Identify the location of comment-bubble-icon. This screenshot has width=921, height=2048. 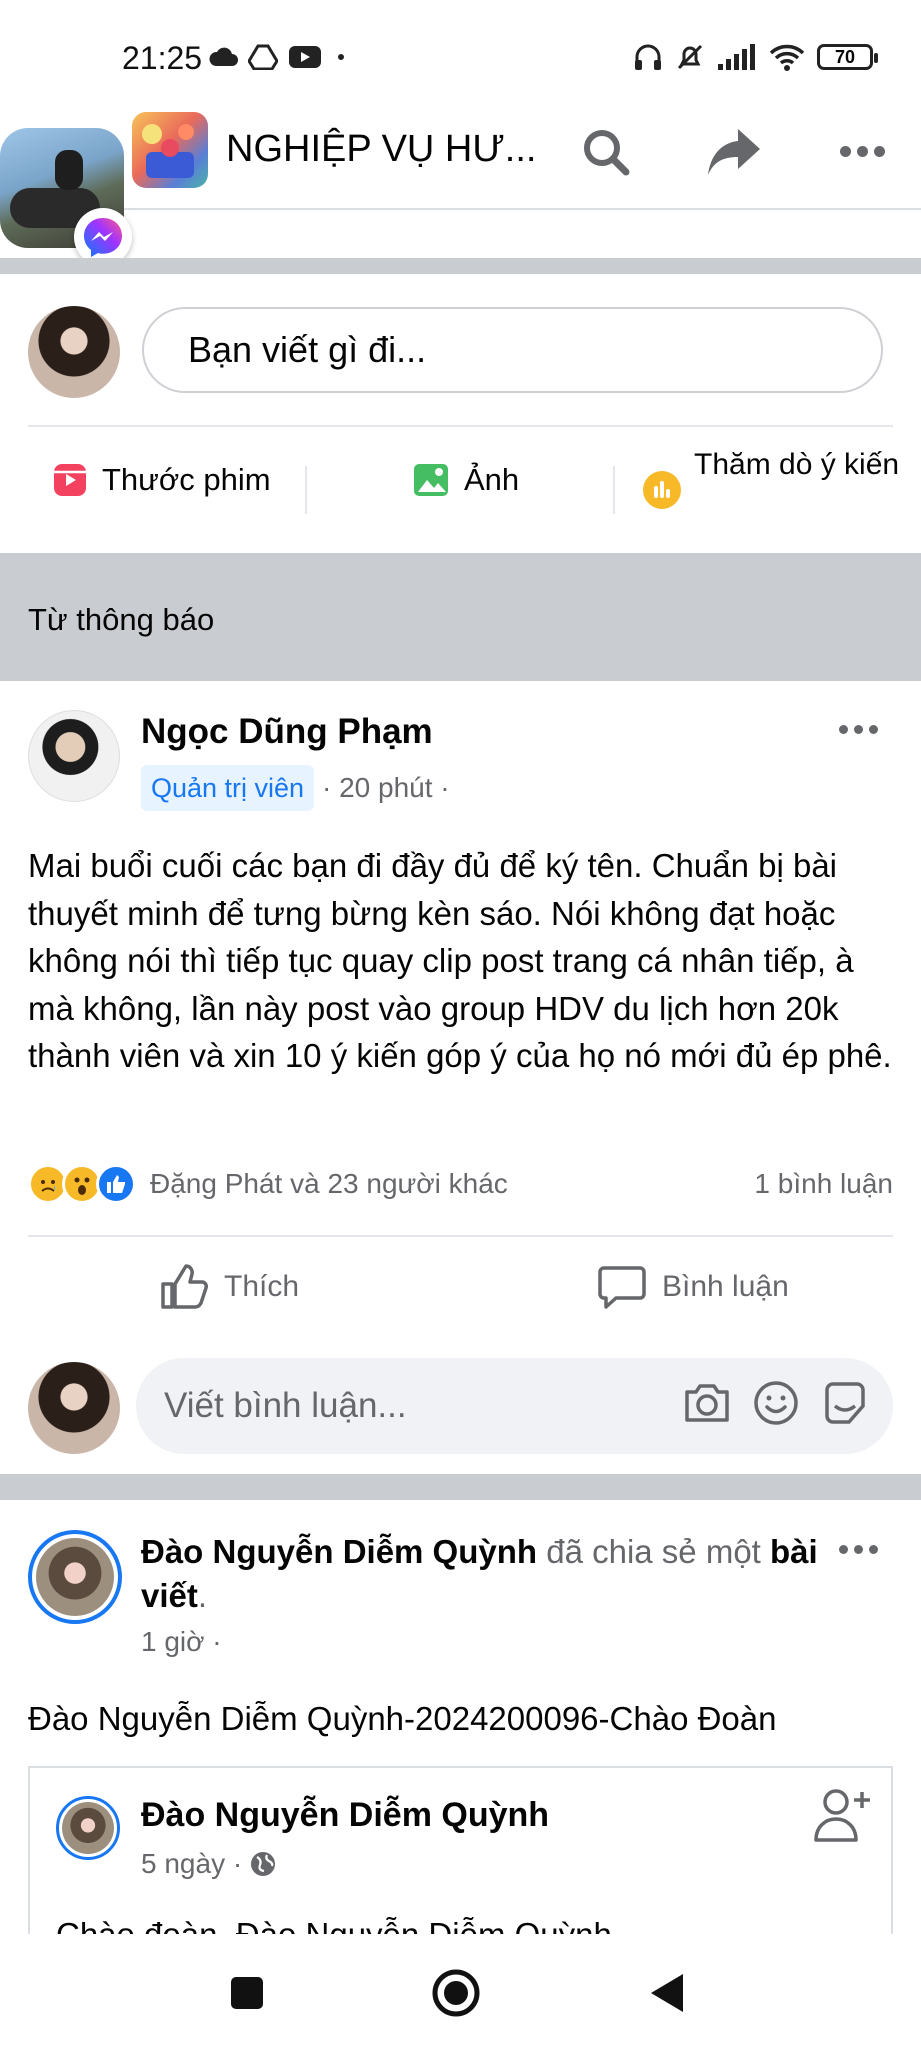
(622, 1287).